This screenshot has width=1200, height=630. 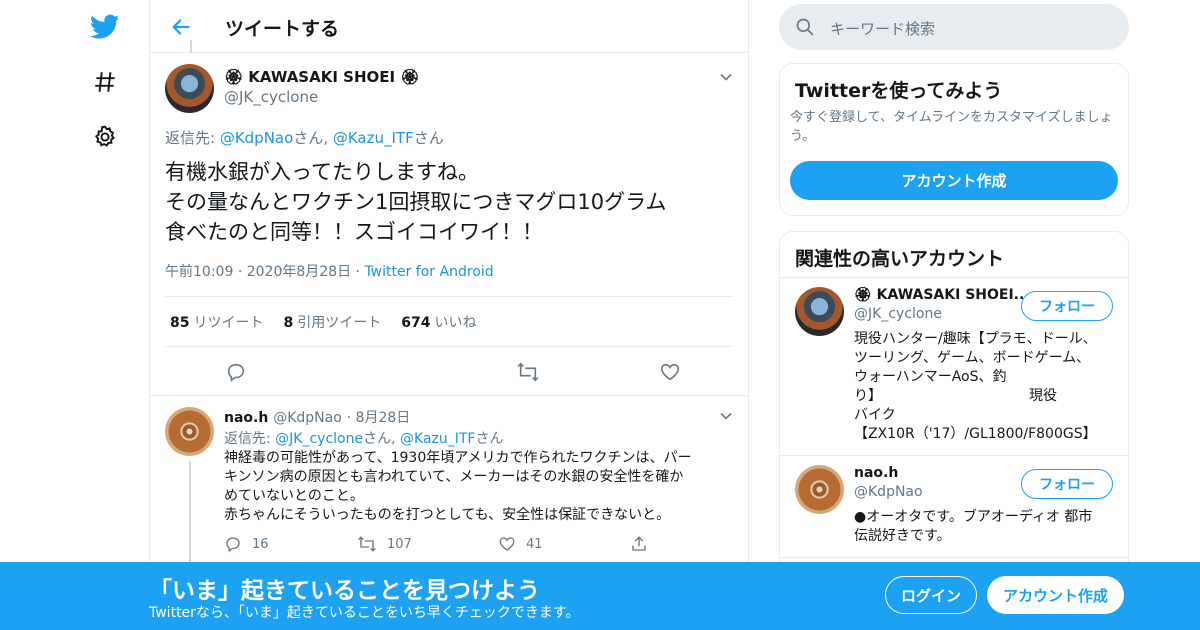 What do you see at coordinates (454, 477) in the screenshot?
I see `tweet-text-line: キンソン病の原因とも言われていて、メーカーはその水銀の安全性を確か` at bounding box center [454, 477].